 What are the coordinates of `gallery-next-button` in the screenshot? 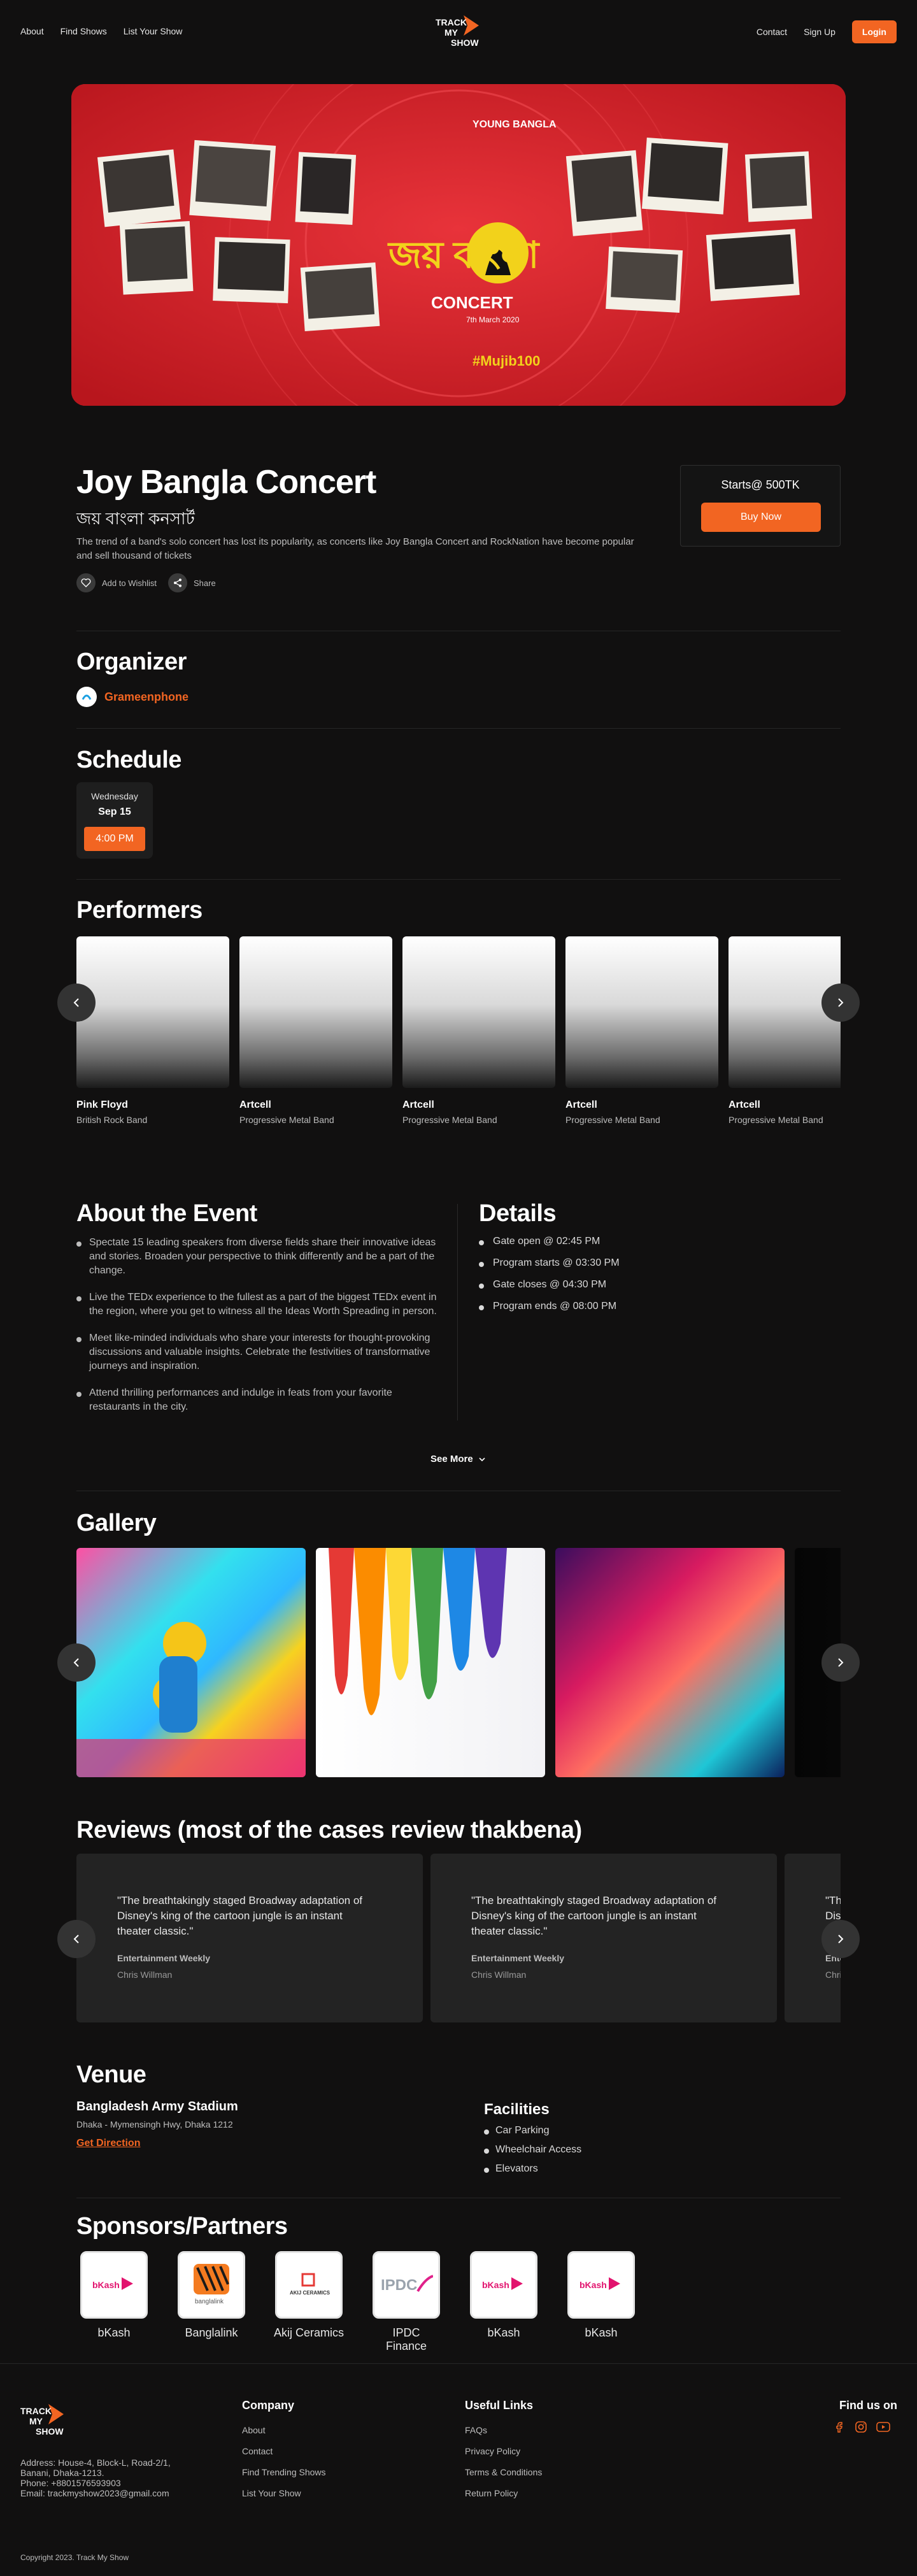 It's located at (840, 1662).